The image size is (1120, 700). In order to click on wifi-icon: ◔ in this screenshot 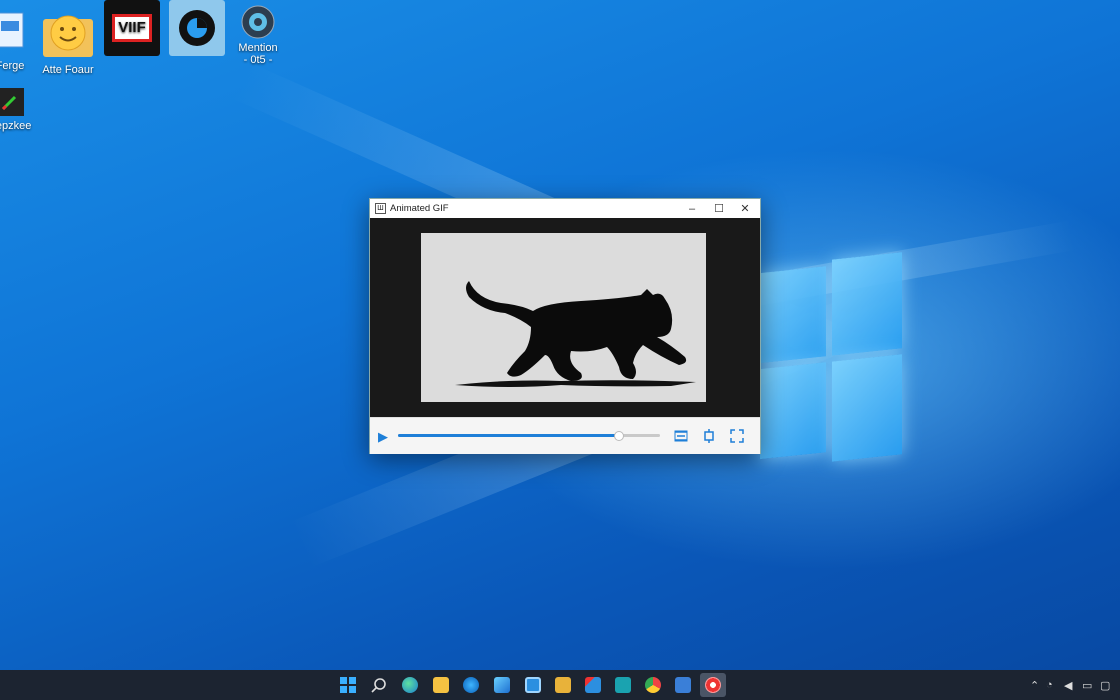, I will do `click(1055, 685)`.